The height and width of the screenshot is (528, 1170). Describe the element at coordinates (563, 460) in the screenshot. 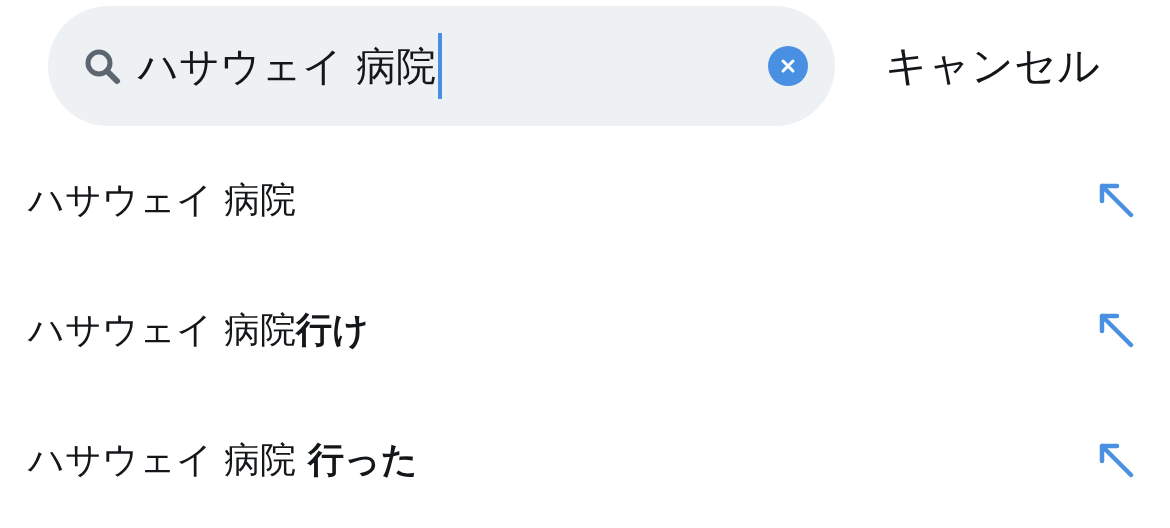

I see `suggestion-text: ハサウェイ 病院 行った` at that location.